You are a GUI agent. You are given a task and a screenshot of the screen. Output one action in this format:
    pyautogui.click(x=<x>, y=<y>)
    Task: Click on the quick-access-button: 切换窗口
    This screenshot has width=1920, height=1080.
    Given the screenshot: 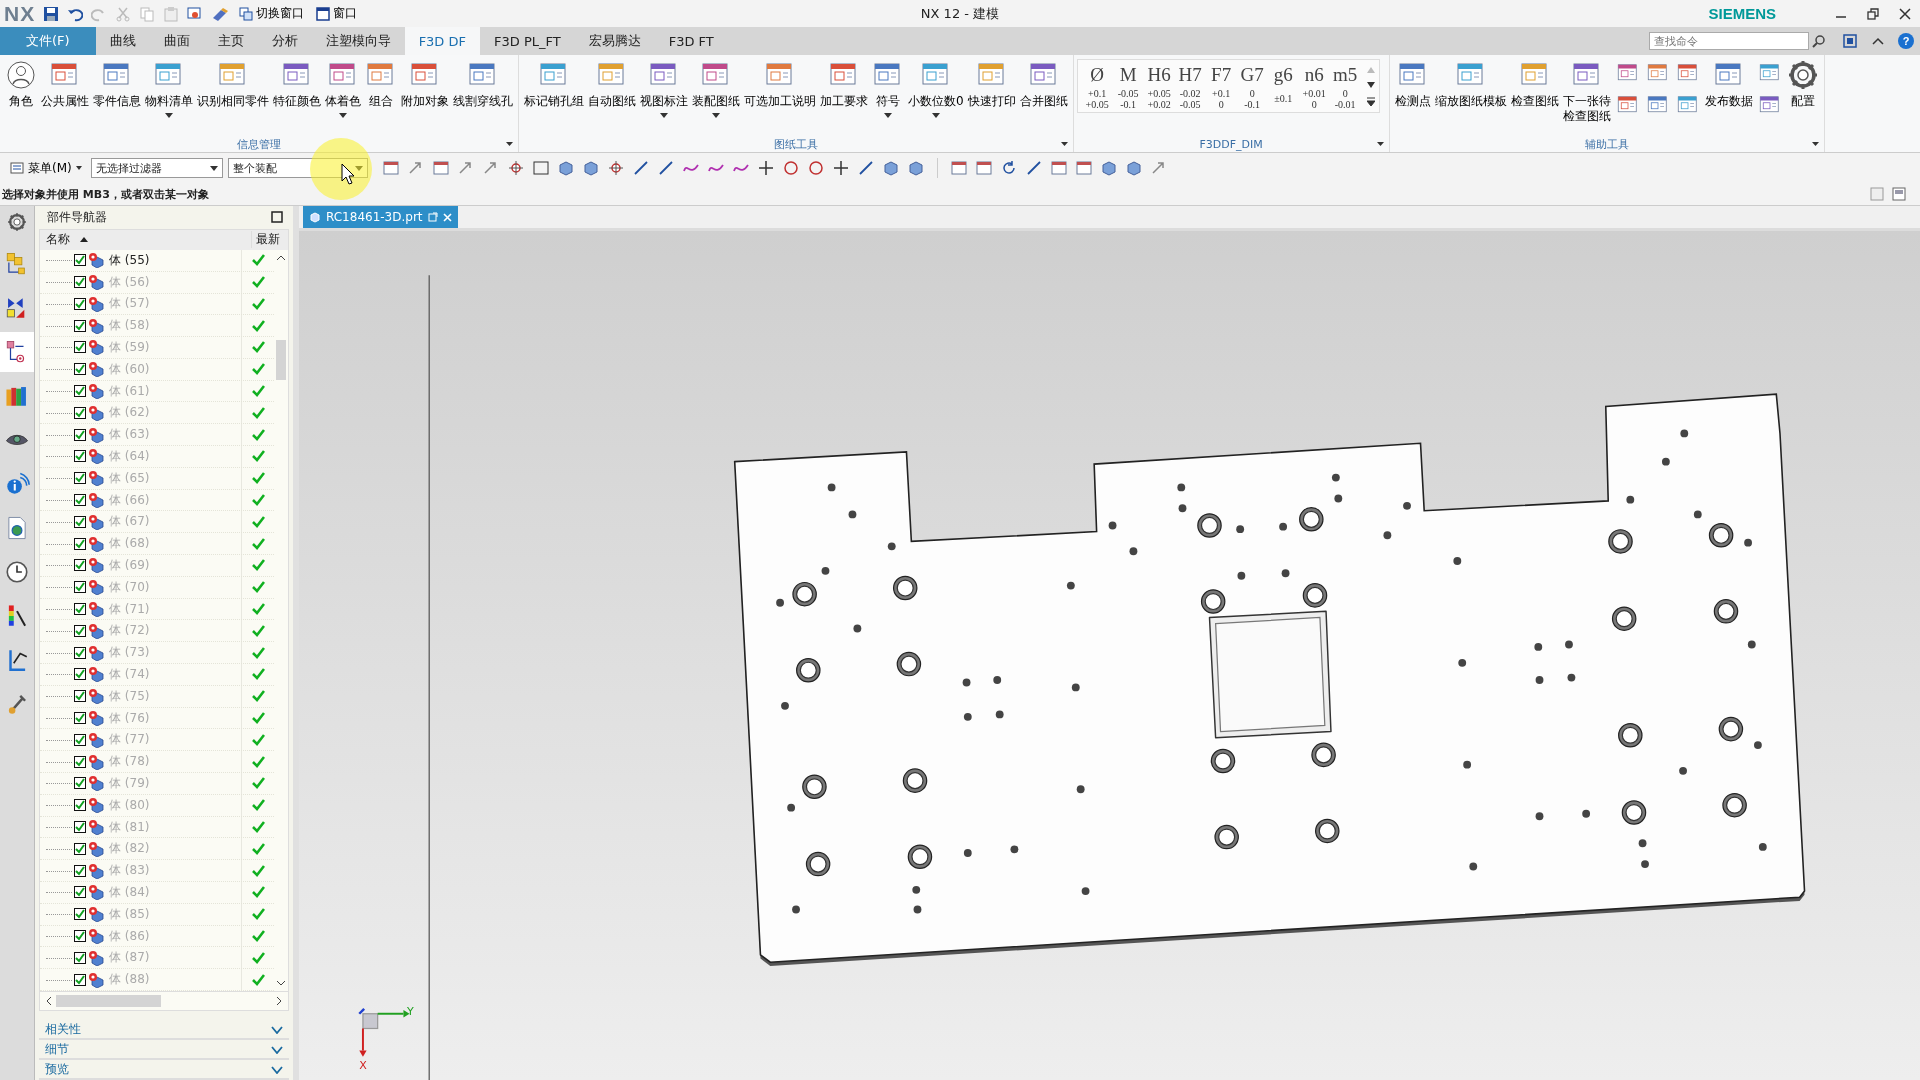 What is the action you would take?
    pyautogui.click(x=272, y=13)
    